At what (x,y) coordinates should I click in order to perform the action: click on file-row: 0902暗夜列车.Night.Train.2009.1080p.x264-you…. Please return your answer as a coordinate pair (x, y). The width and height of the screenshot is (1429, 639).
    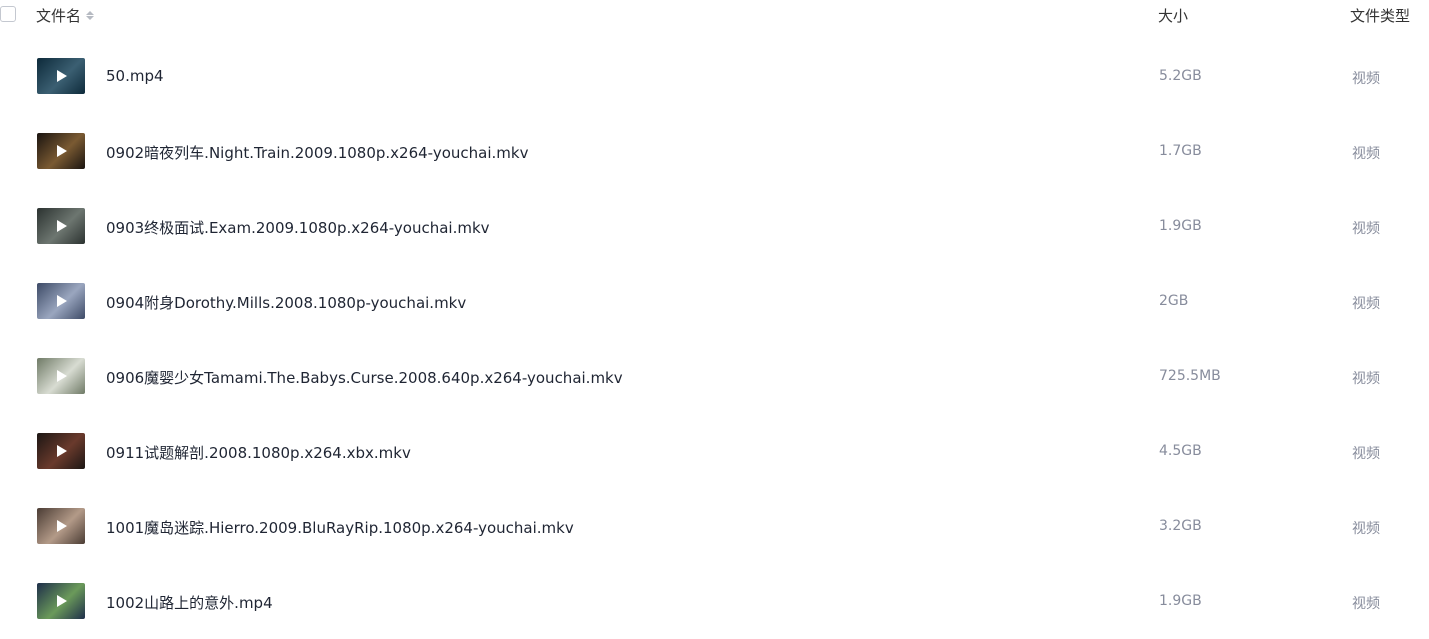
    Looking at the image, I should click on (714, 151).